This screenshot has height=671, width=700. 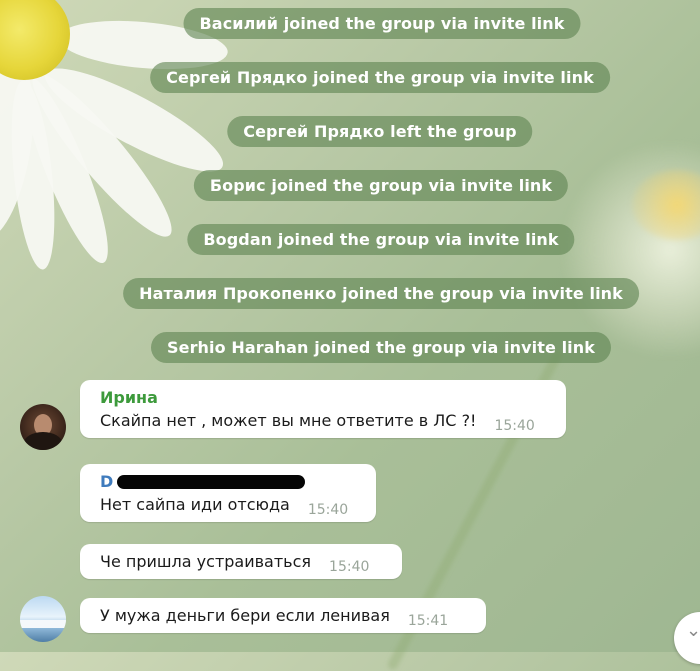 What do you see at coordinates (206, 561) in the screenshot?
I see `message-text: Че пришла устраиваться` at bounding box center [206, 561].